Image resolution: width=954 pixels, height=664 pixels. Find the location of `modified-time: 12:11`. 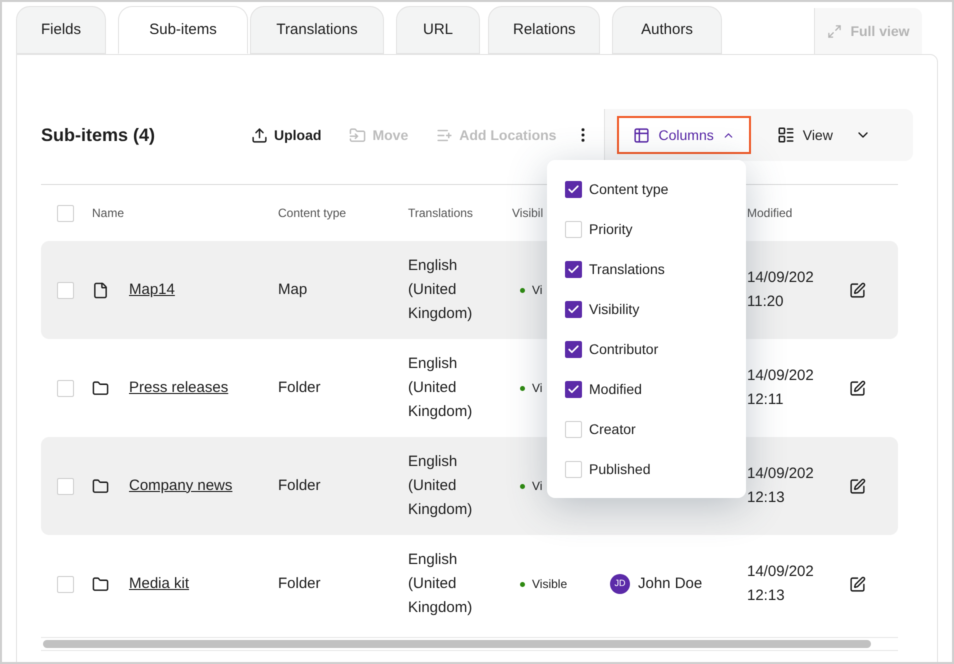

modified-time: 12:11 is located at coordinates (765, 400).